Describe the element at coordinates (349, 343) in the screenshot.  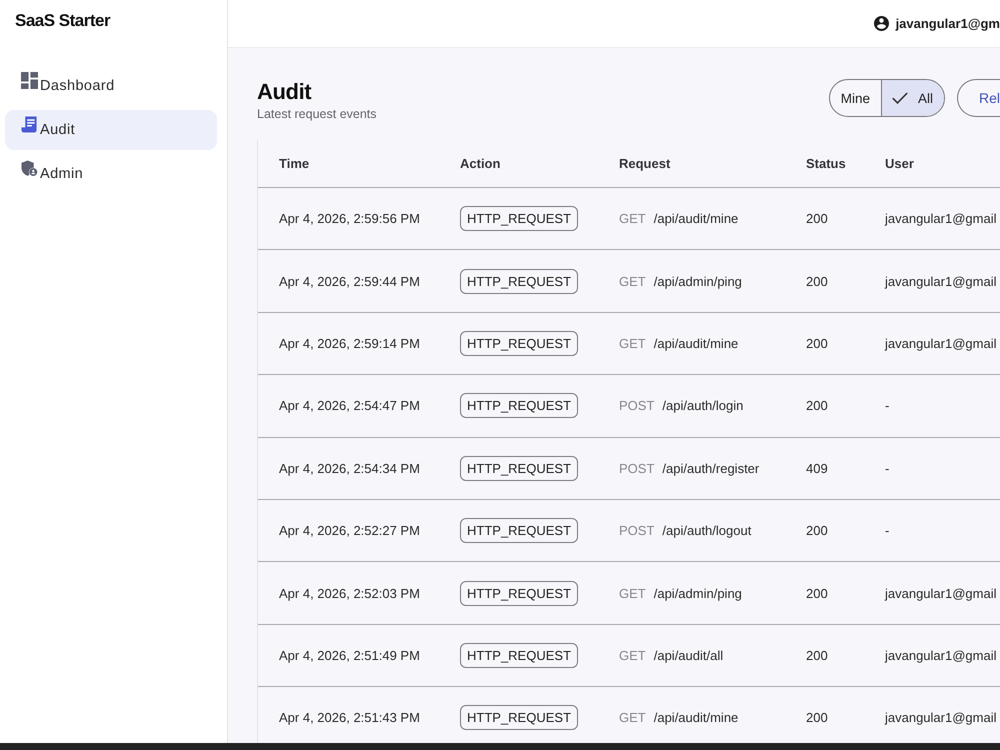
I see `timestamp-text: Apr 4, 2026, 2:59:14 PM` at that location.